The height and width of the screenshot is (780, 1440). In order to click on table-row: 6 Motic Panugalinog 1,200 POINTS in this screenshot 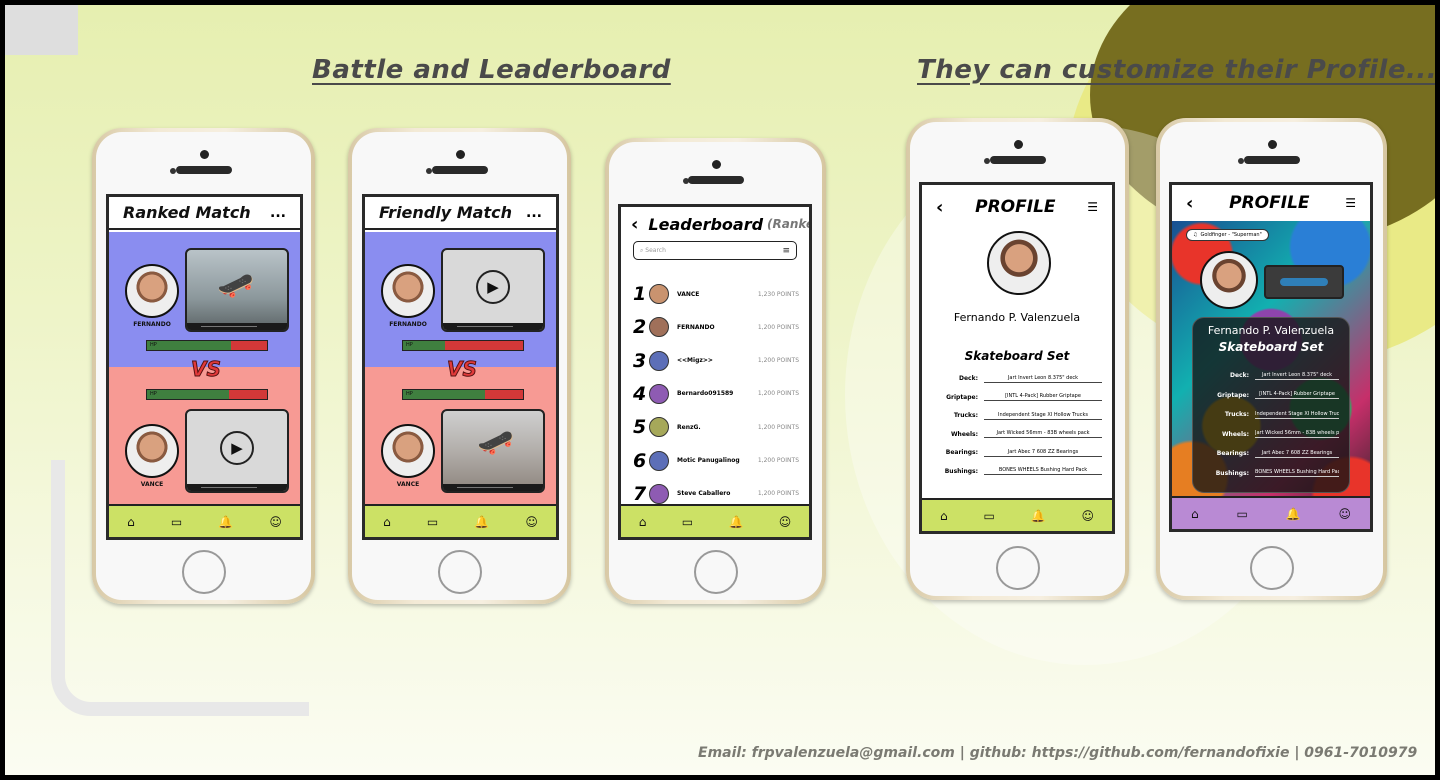, I will do `click(716, 461)`.